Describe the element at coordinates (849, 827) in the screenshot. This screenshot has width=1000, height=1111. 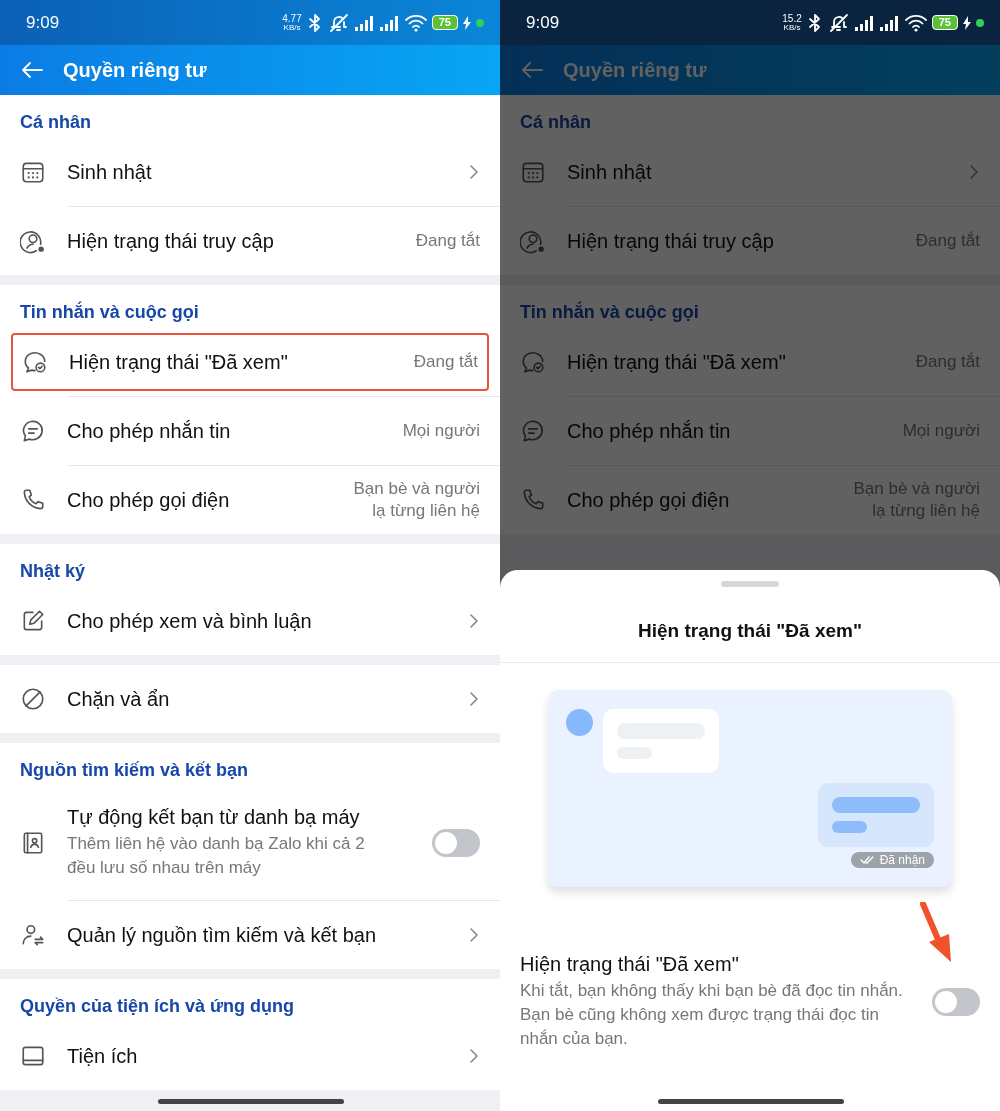
I see `text-placeholder` at that location.